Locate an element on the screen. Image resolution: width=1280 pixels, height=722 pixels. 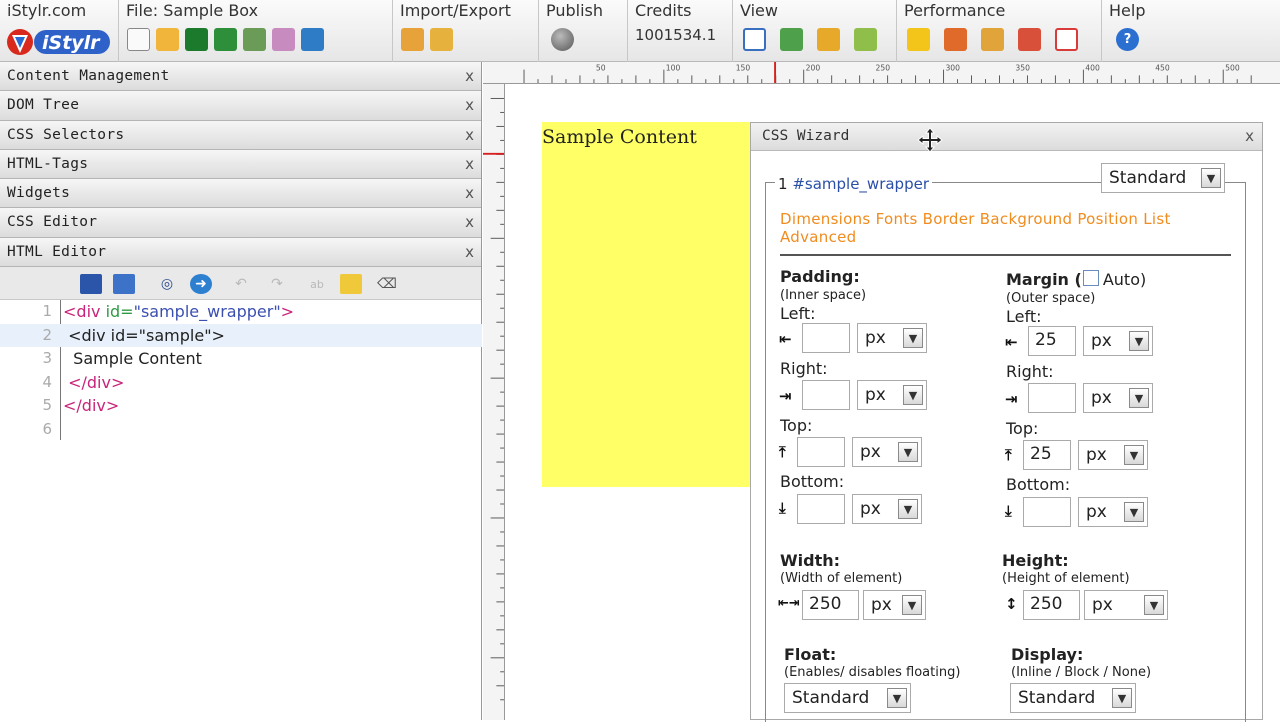
edit-view-icon is located at coordinates (865, 39).